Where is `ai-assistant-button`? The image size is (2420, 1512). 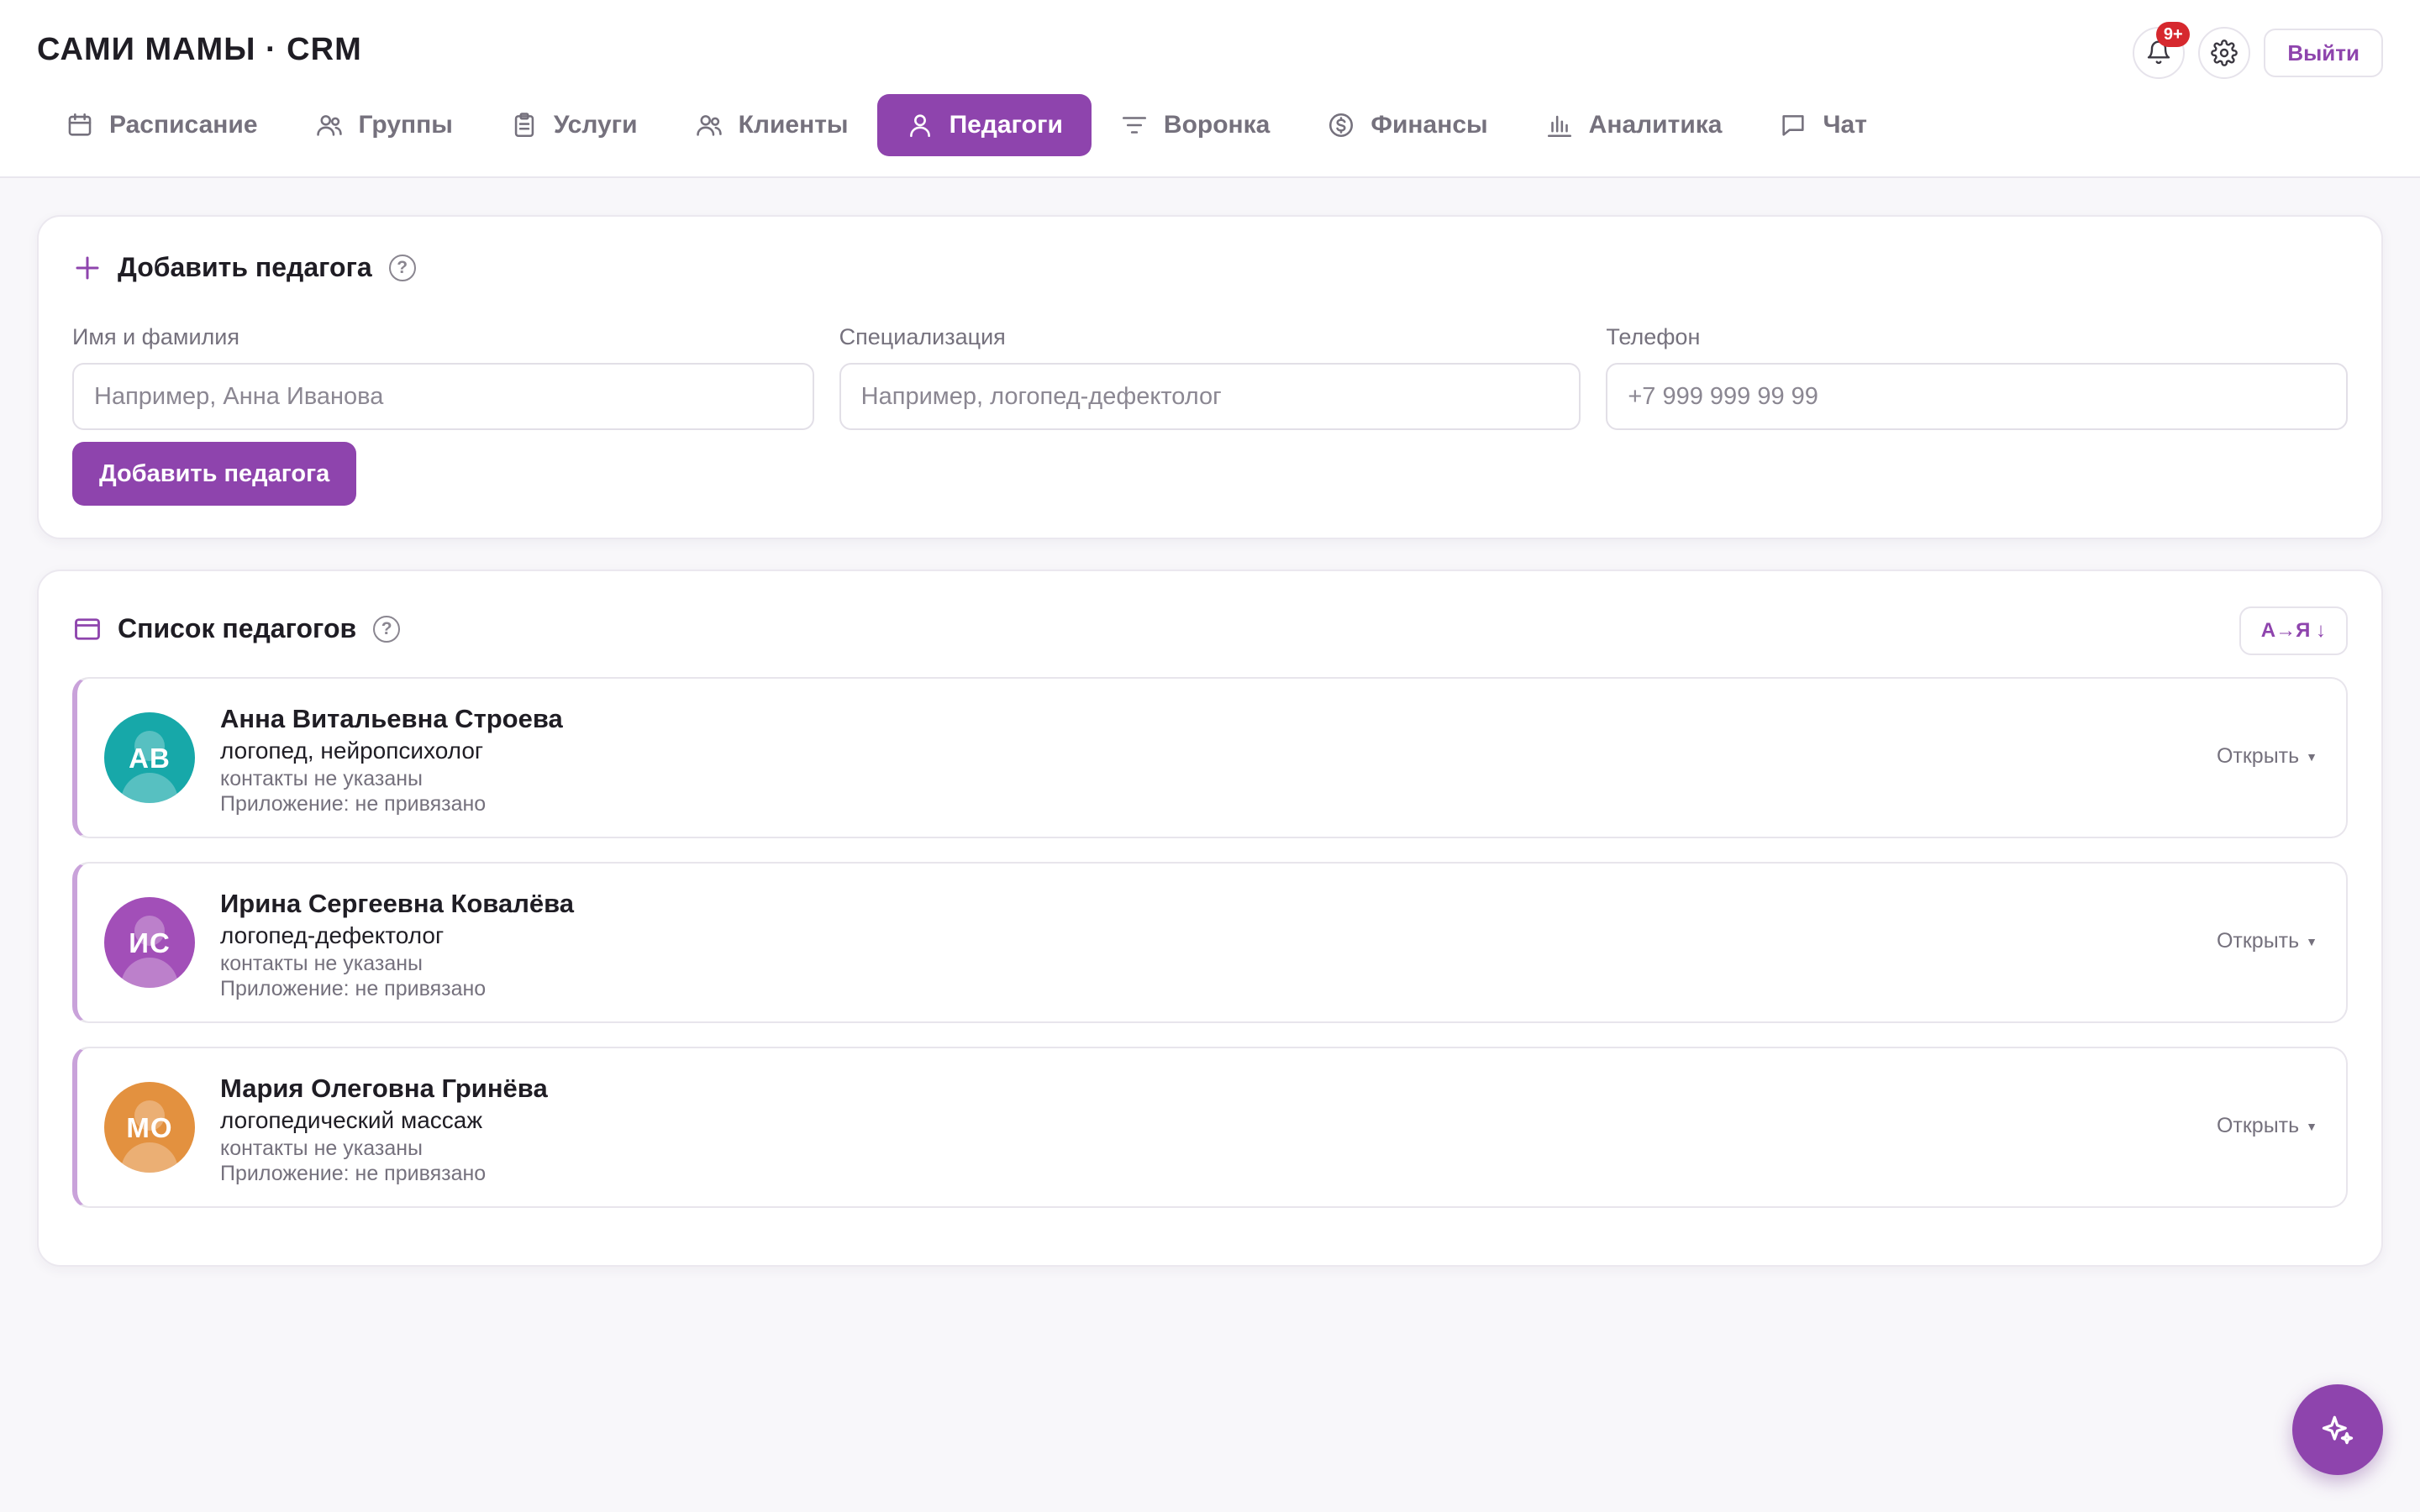
ai-assistant-button is located at coordinates (2337, 1429).